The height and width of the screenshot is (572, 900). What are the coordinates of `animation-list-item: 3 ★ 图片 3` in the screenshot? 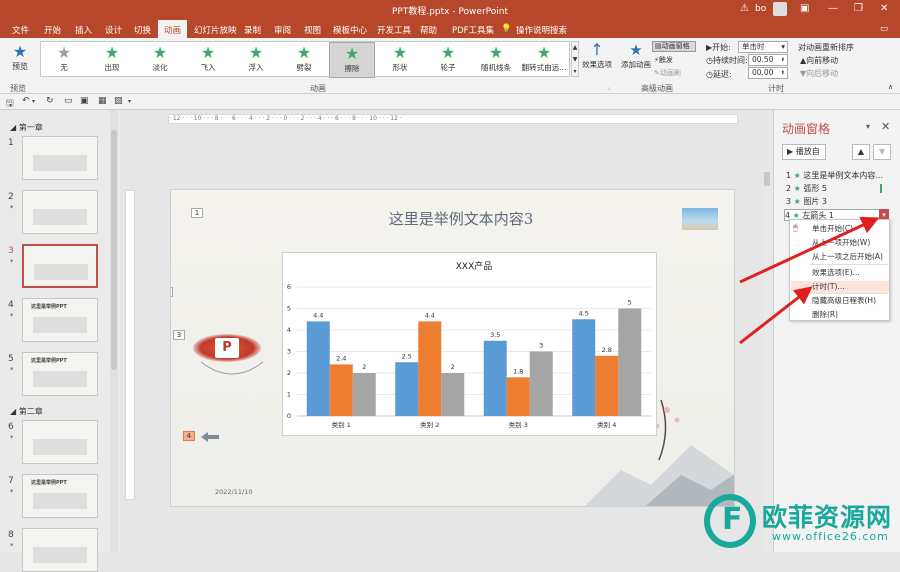 It's located at (806, 202).